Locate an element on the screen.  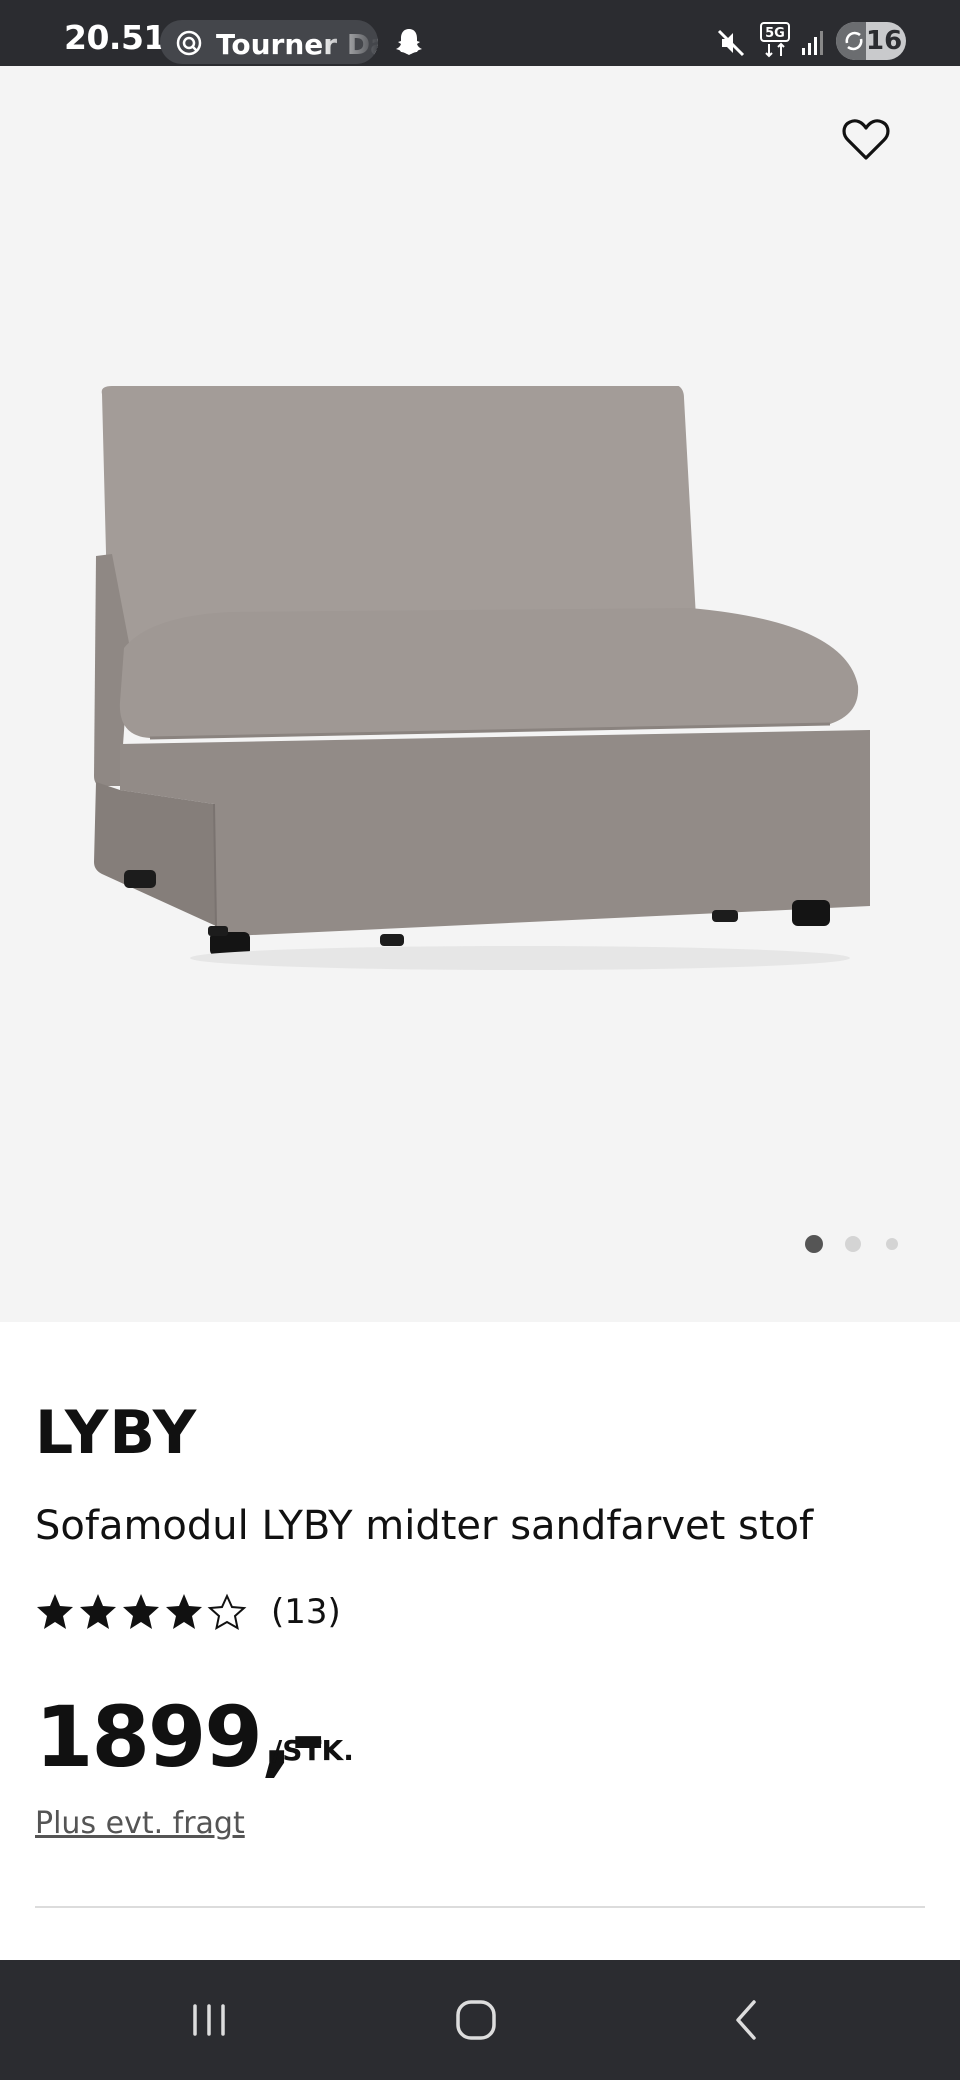
svg-text: 5G is located at coordinates (775, 33).